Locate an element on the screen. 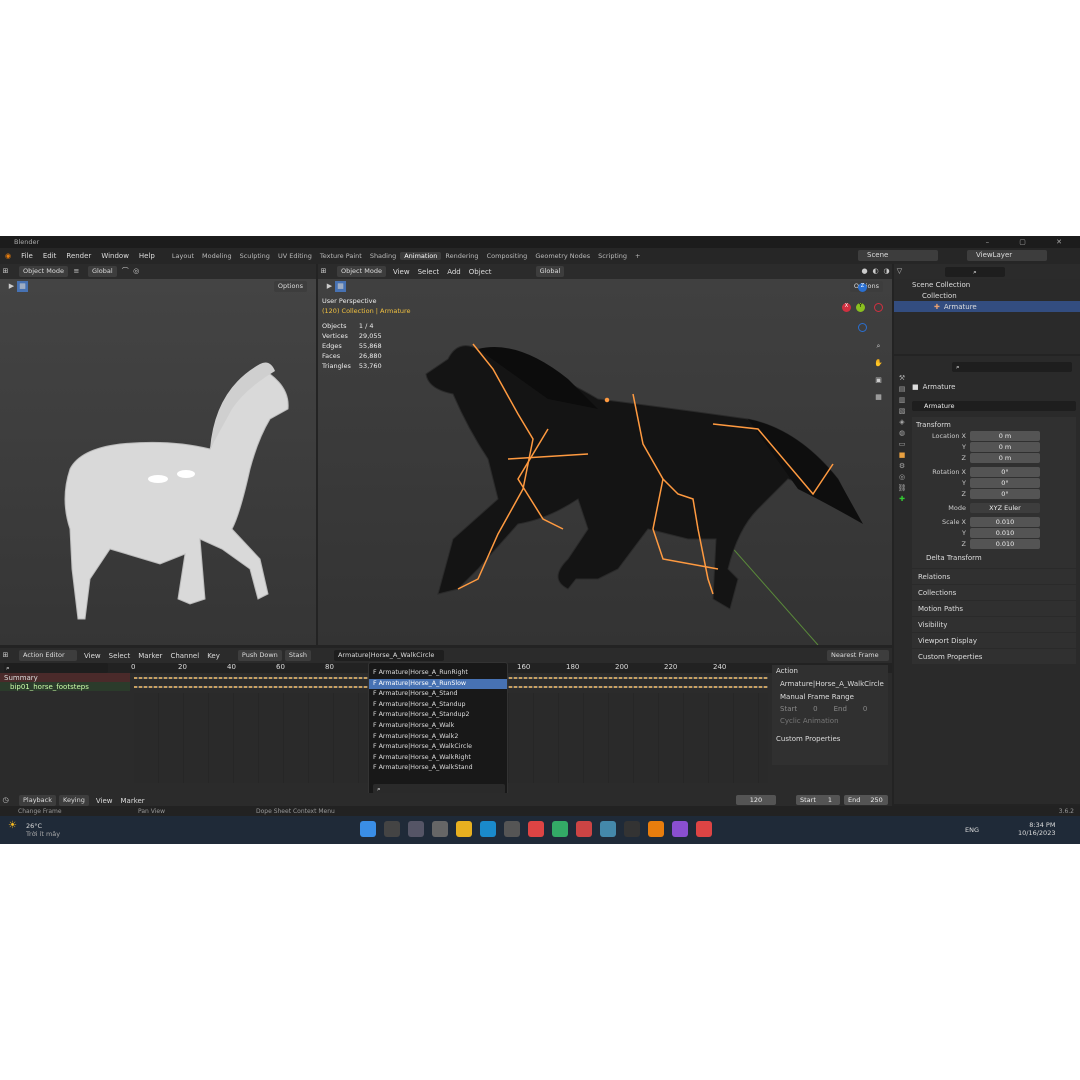 The image size is (1080, 1080). navigation-gizmo: Z X Y is located at coordinates (863, 313).